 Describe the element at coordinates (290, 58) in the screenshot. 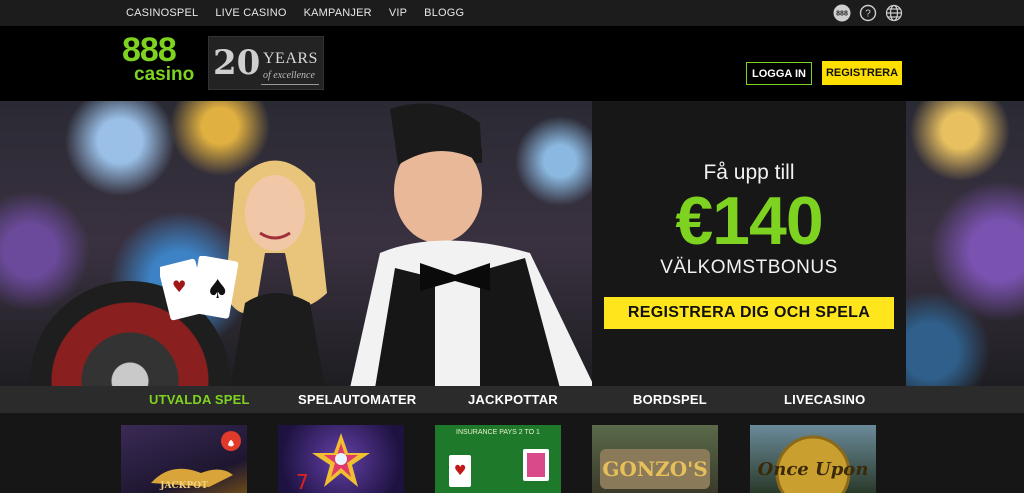

I see `badge-word: YEARS` at that location.